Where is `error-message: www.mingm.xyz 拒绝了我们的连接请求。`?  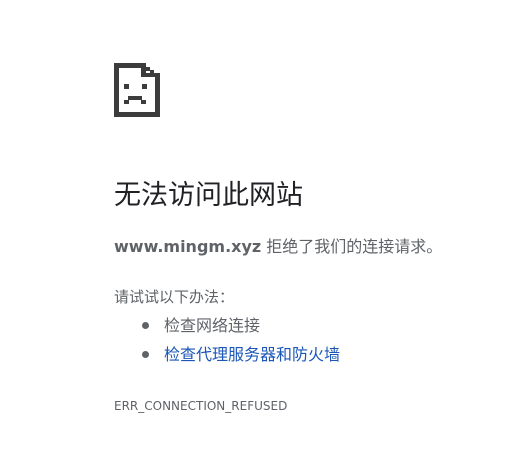
error-message: www.mingm.xyz 拒绝了我们的连接请求。 is located at coordinates (278, 247).